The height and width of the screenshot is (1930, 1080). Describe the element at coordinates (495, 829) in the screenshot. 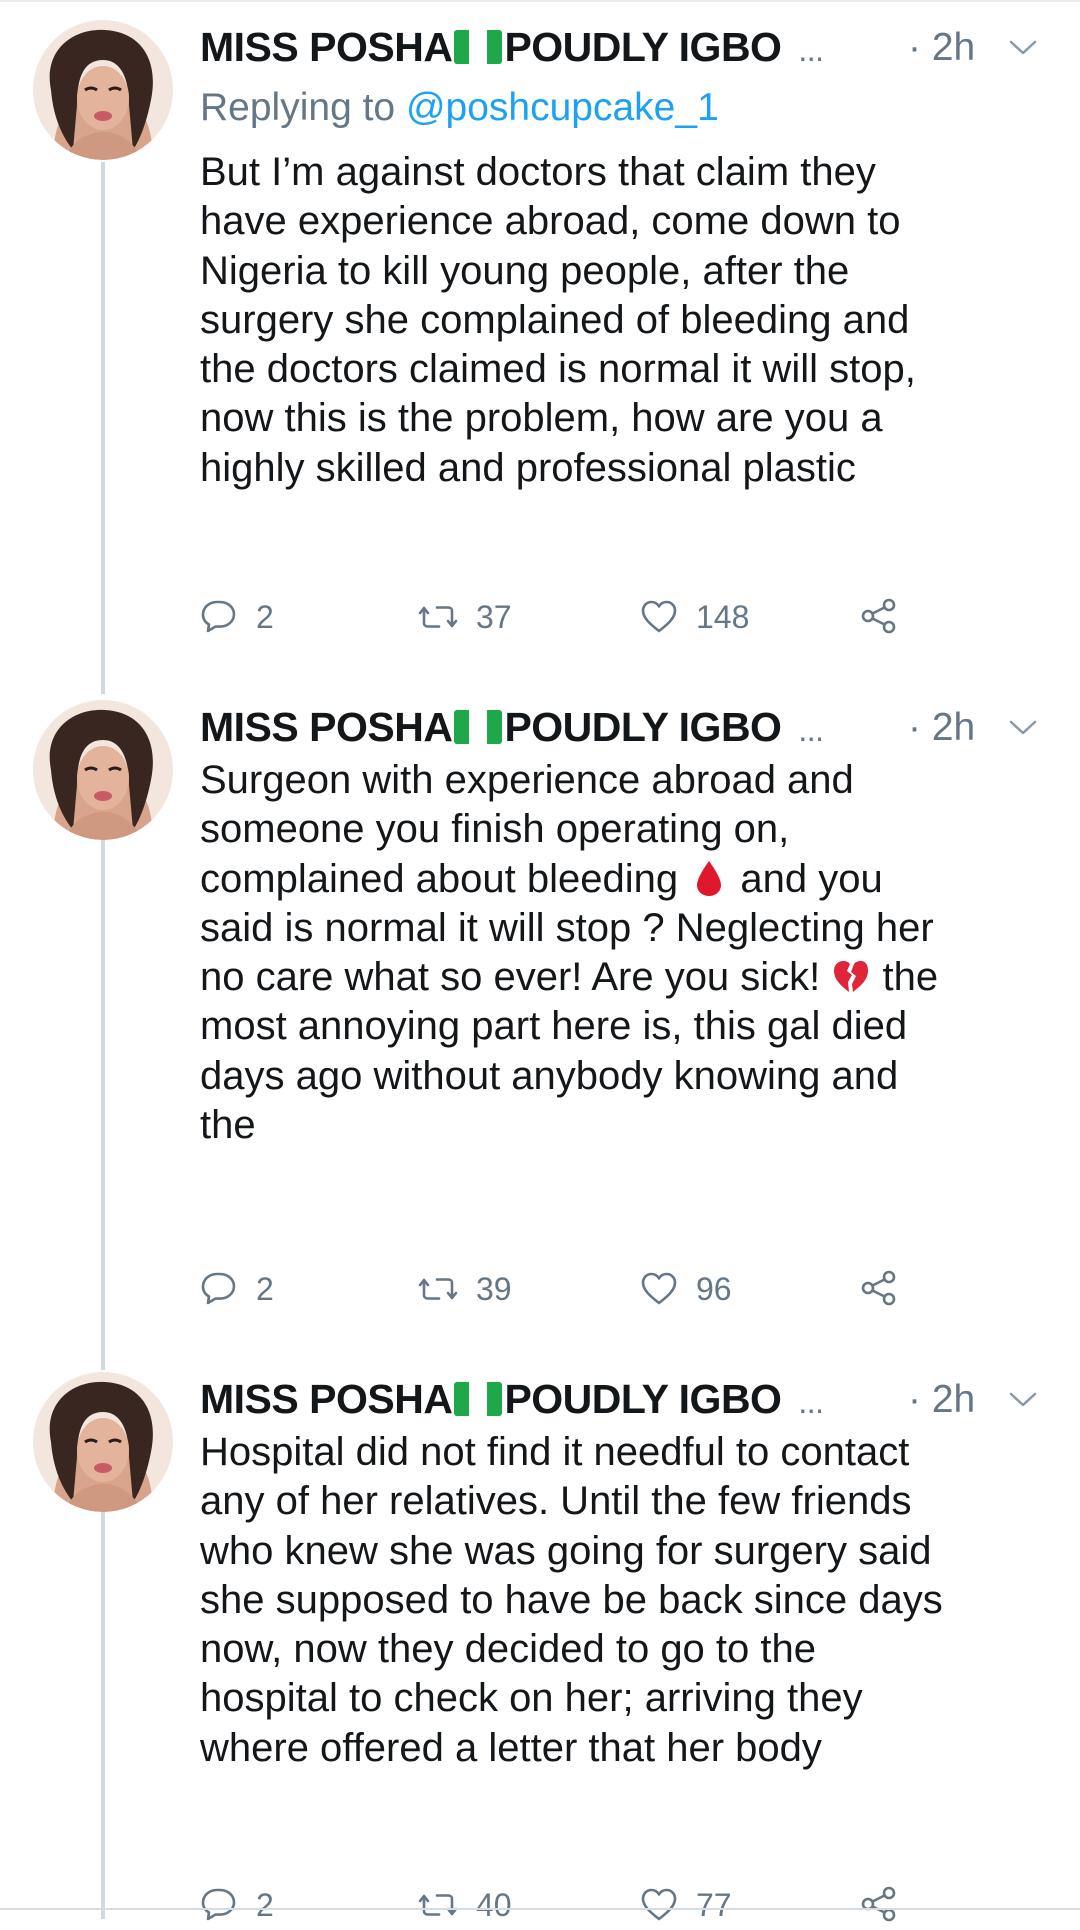

I see `tweet-text-line: someone you finish operating on,` at that location.